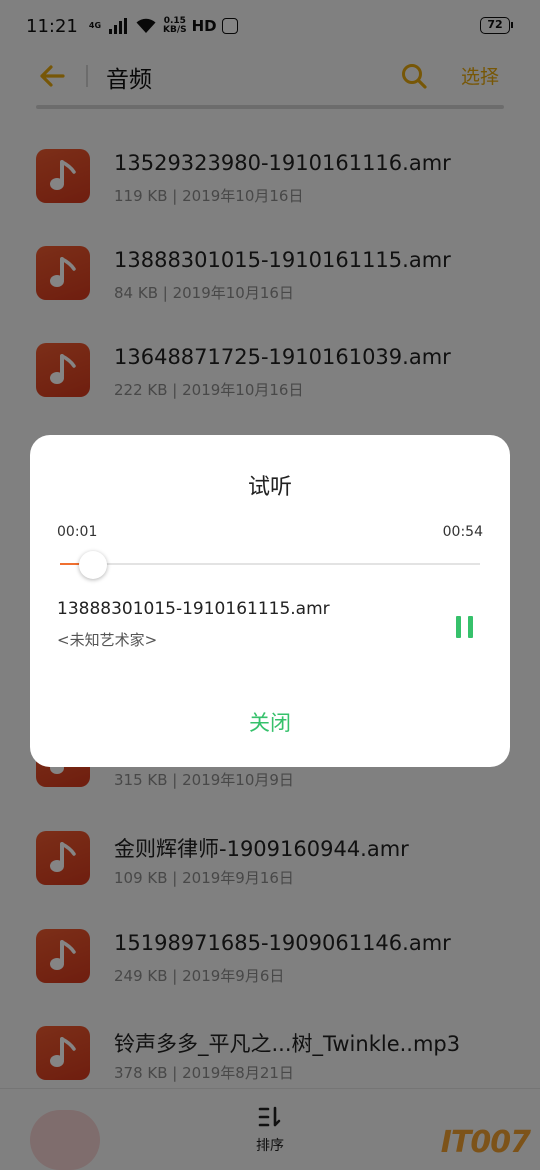 Image resolution: width=540 pixels, height=1170 pixels. What do you see at coordinates (270, 722) in the screenshot?
I see `close-button: 关闭` at bounding box center [270, 722].